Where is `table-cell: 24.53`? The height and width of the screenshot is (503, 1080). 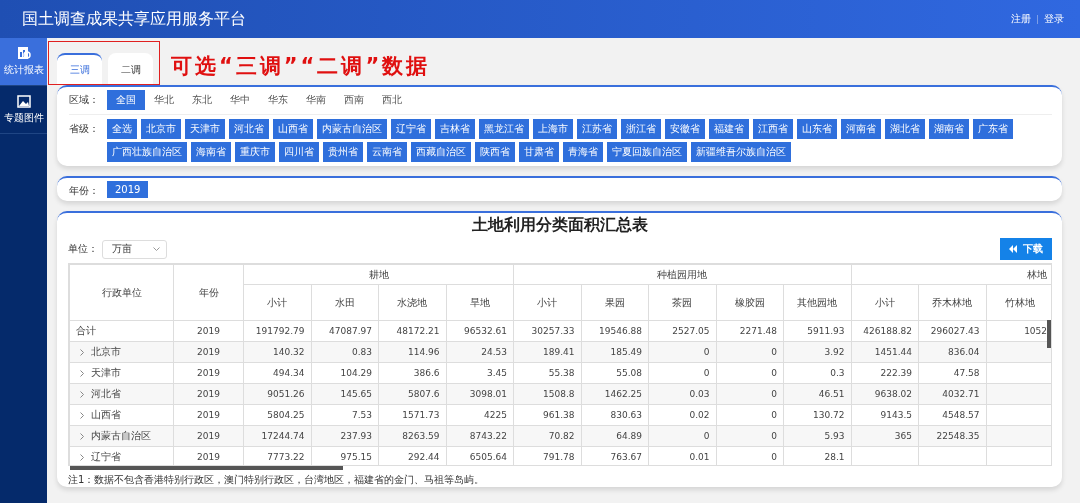
table-cell: 24.53 is located at coordinates (494, 352).